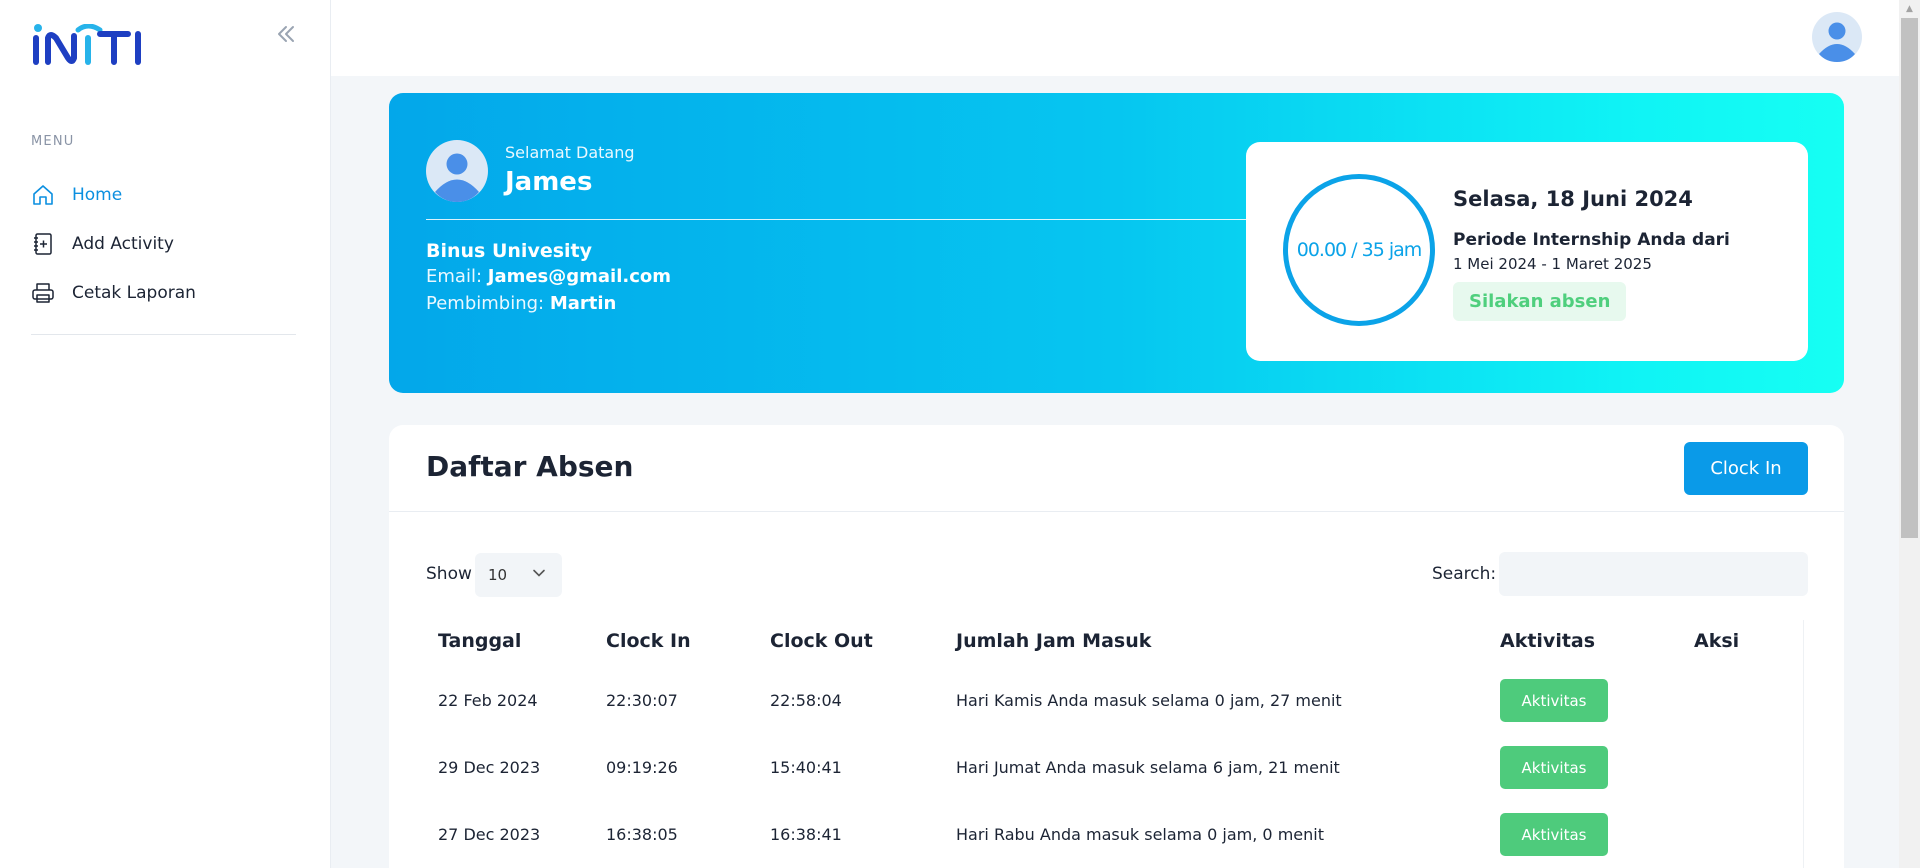 This screenshot has width=1920, height=868. Describe the element at coordinates (43, 195) in the screenshot. I see `home-icon` at that location.